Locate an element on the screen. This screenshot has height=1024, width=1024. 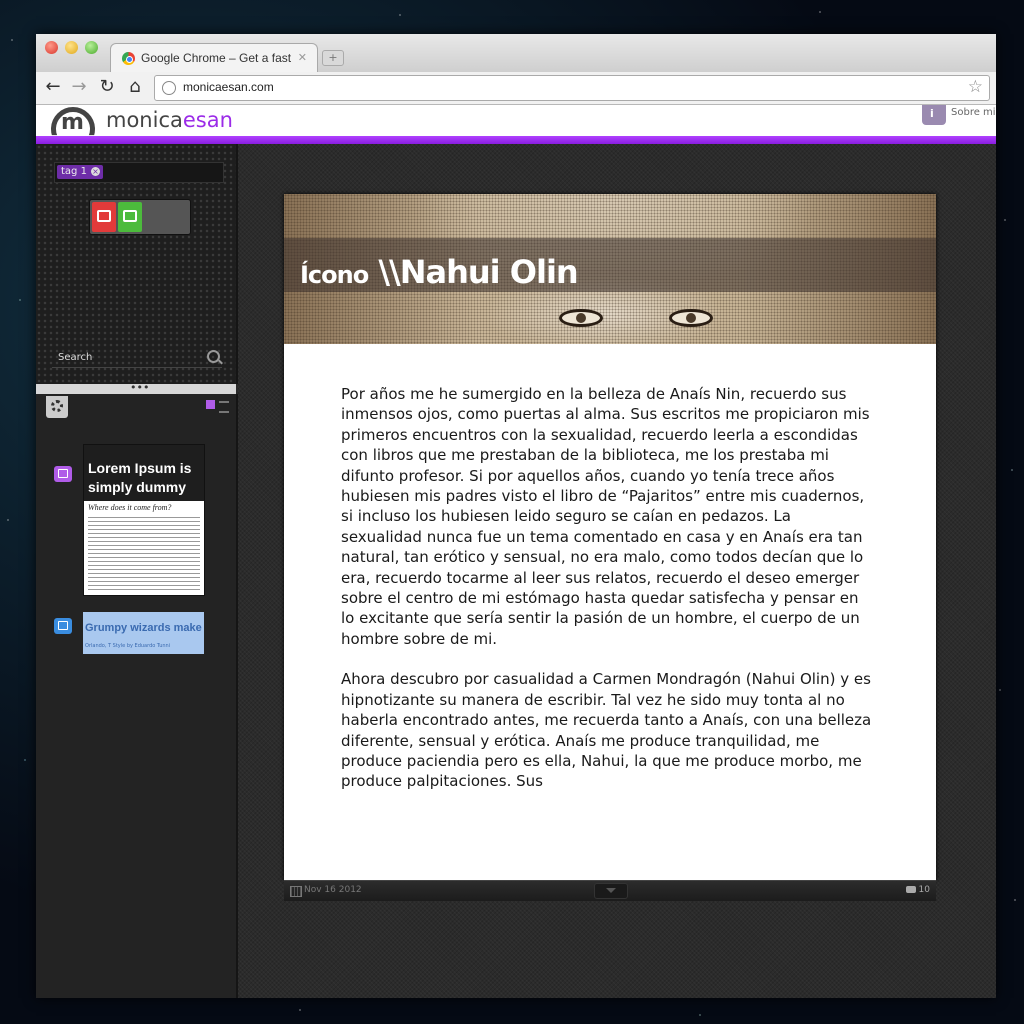
new-tab-button: + is located at coordinates (333, 58).